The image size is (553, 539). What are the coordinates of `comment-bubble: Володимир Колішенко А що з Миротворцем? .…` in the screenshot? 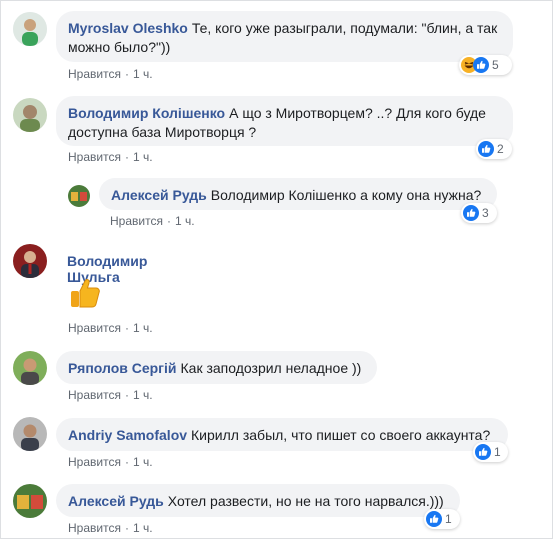 It's located at (284, 121).